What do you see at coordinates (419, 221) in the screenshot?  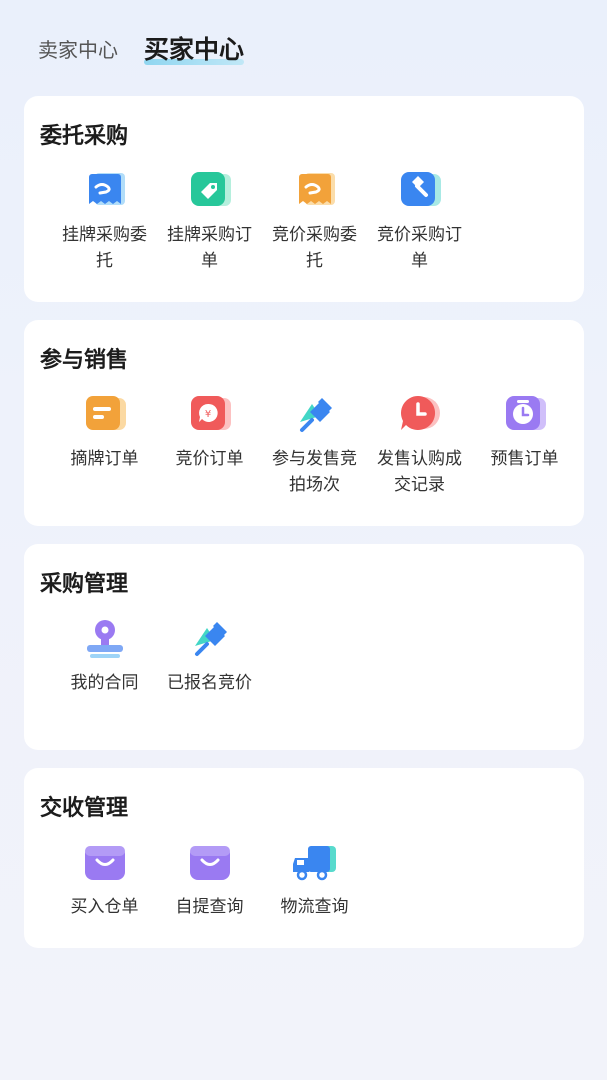 I see `menu-item-bidding-purchase-order: 竞价采购订单` at bounding box center [419, 221].